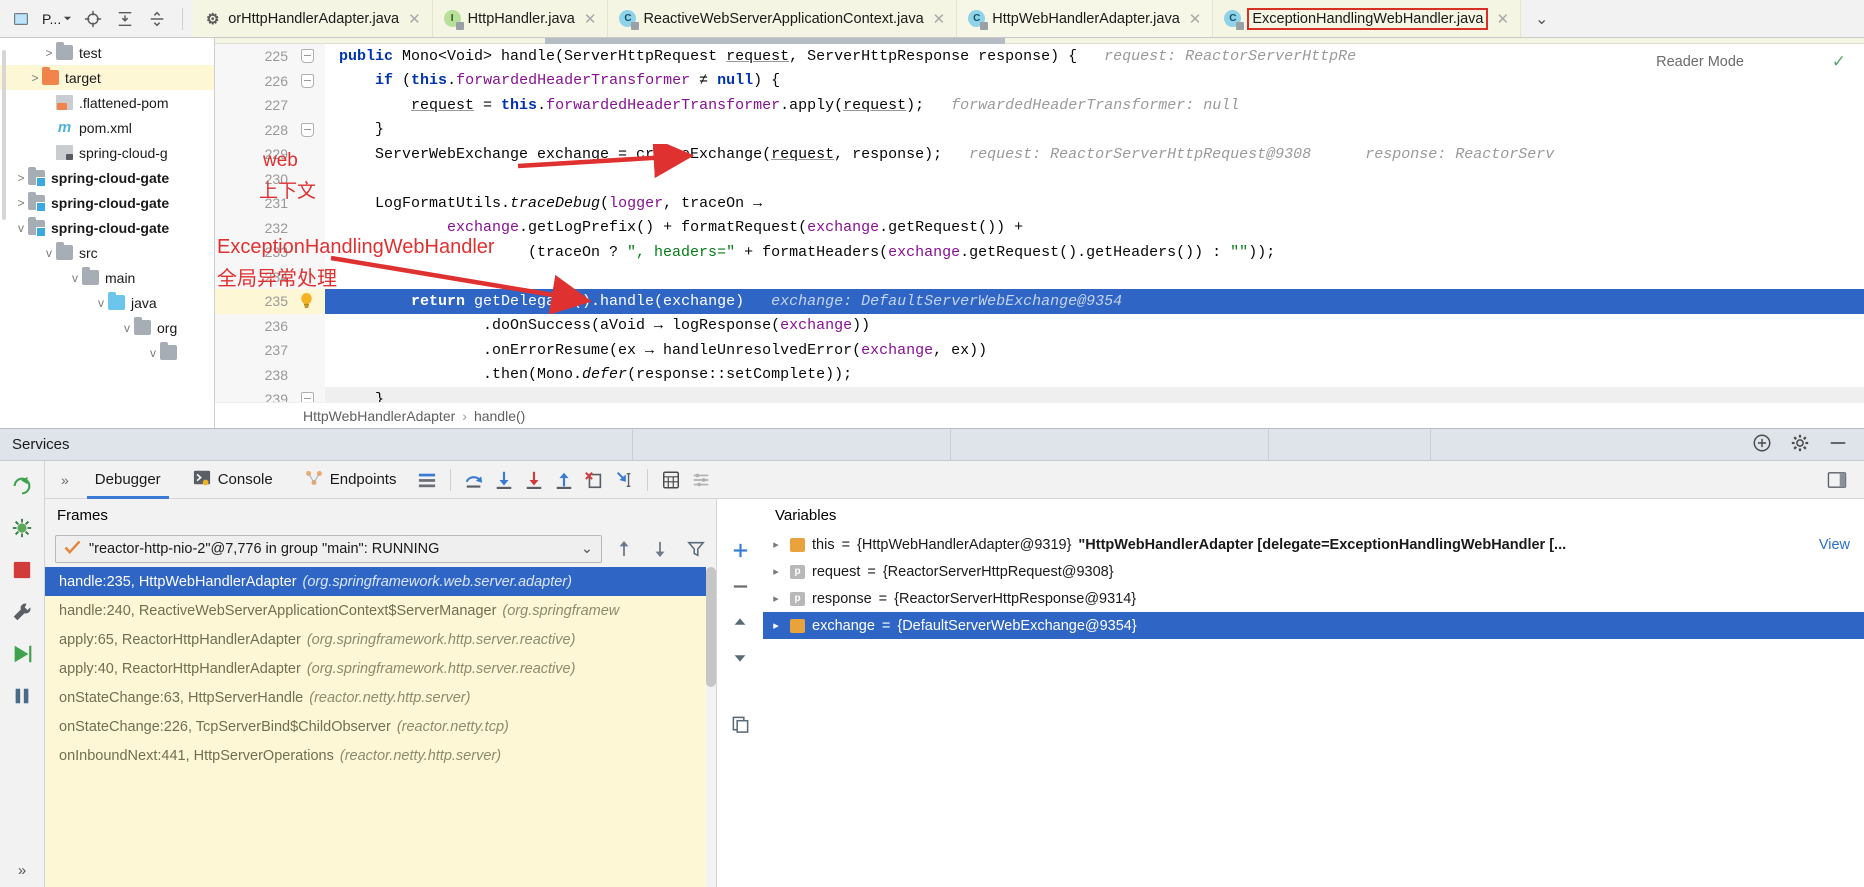  What do you see at coordinates (711, 727) in the screenshot?
I see `frames-scrollbar` at bounding box center [711, 727].